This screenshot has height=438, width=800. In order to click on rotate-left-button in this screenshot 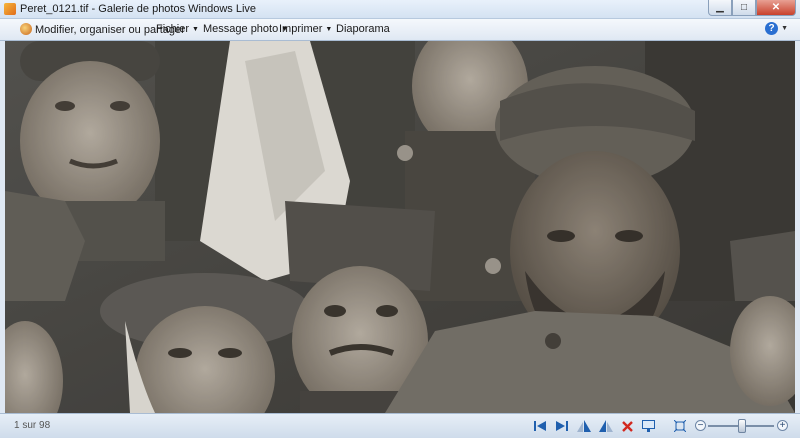, I will do `click(584, 426)`.